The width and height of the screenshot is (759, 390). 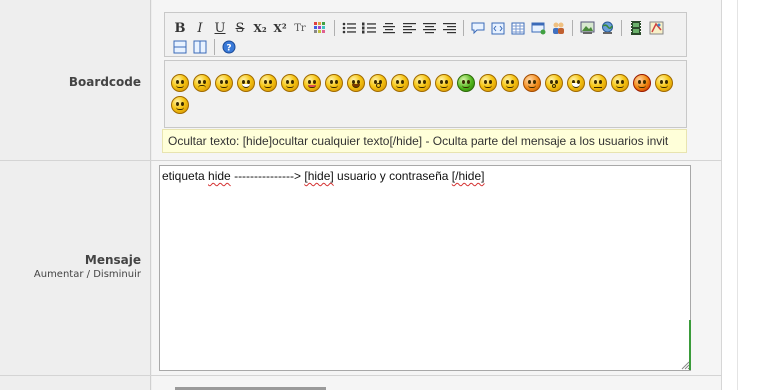 What do you see at coordinates (576, 83) in the screenshot?
I see `smiley-bigeyes-icon` at bounding box center [576, 83].